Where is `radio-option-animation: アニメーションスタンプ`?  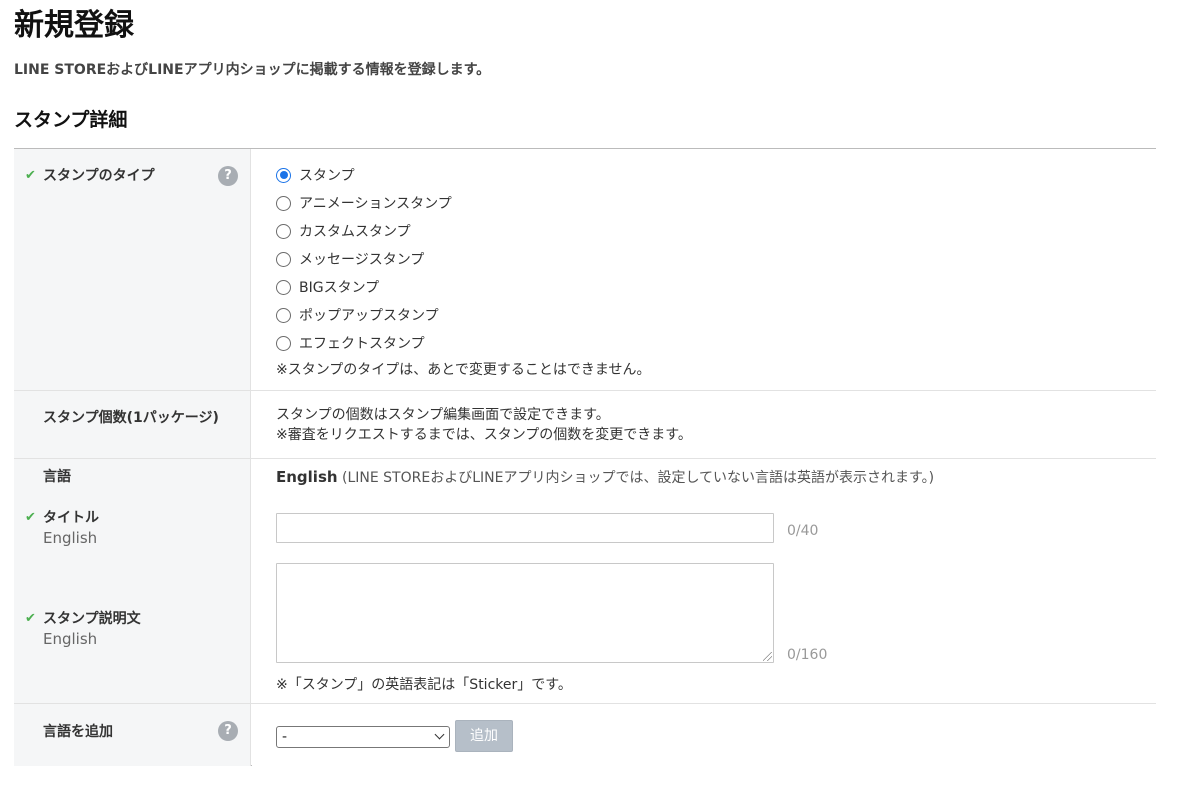 radio-option-animation: アニメーションスタンプ is located at coordinates (364, 203).